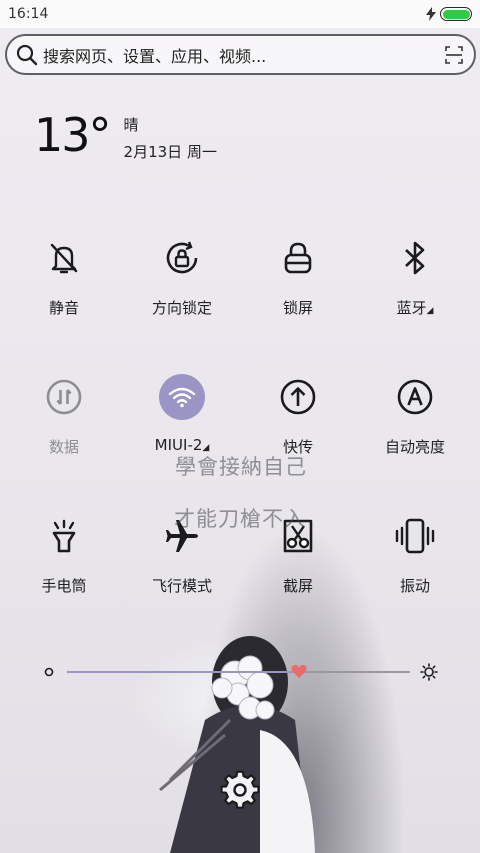 The width and height of the screenshot is (480, 853). I want to click on weather-info: 晴 2月13日 周一, so click(170, 138).